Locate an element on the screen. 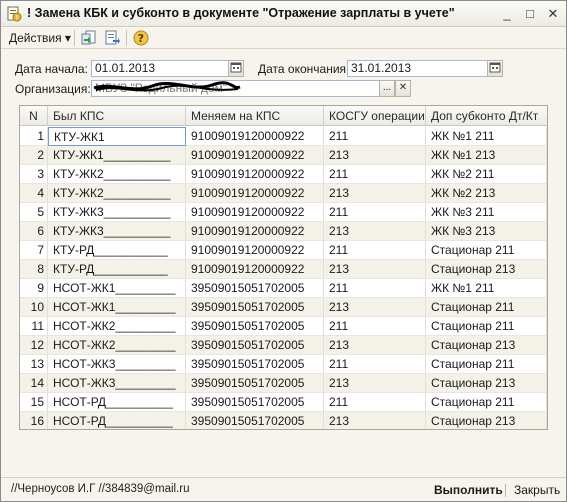 Image resolution: width=567 pixels, height=502 pixels. cell-n: 6 is located at coordinates (34, 231).